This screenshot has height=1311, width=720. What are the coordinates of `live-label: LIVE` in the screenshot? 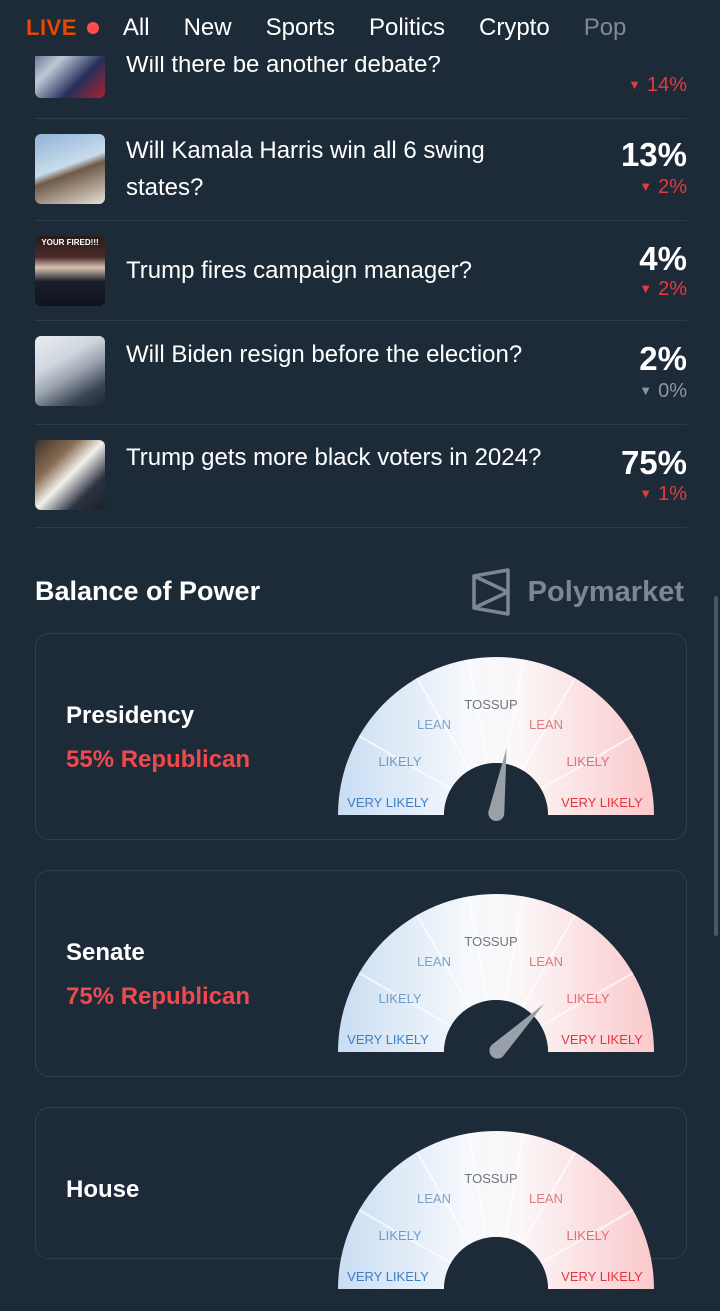 It's located at (51, 27).